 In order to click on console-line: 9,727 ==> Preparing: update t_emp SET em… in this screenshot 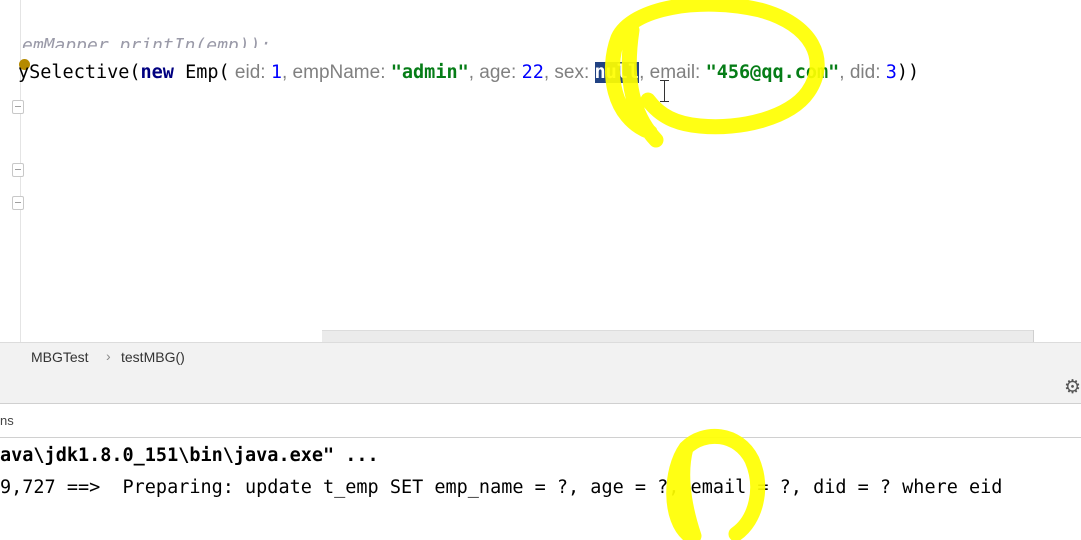, I will do `click(501, 487)`.